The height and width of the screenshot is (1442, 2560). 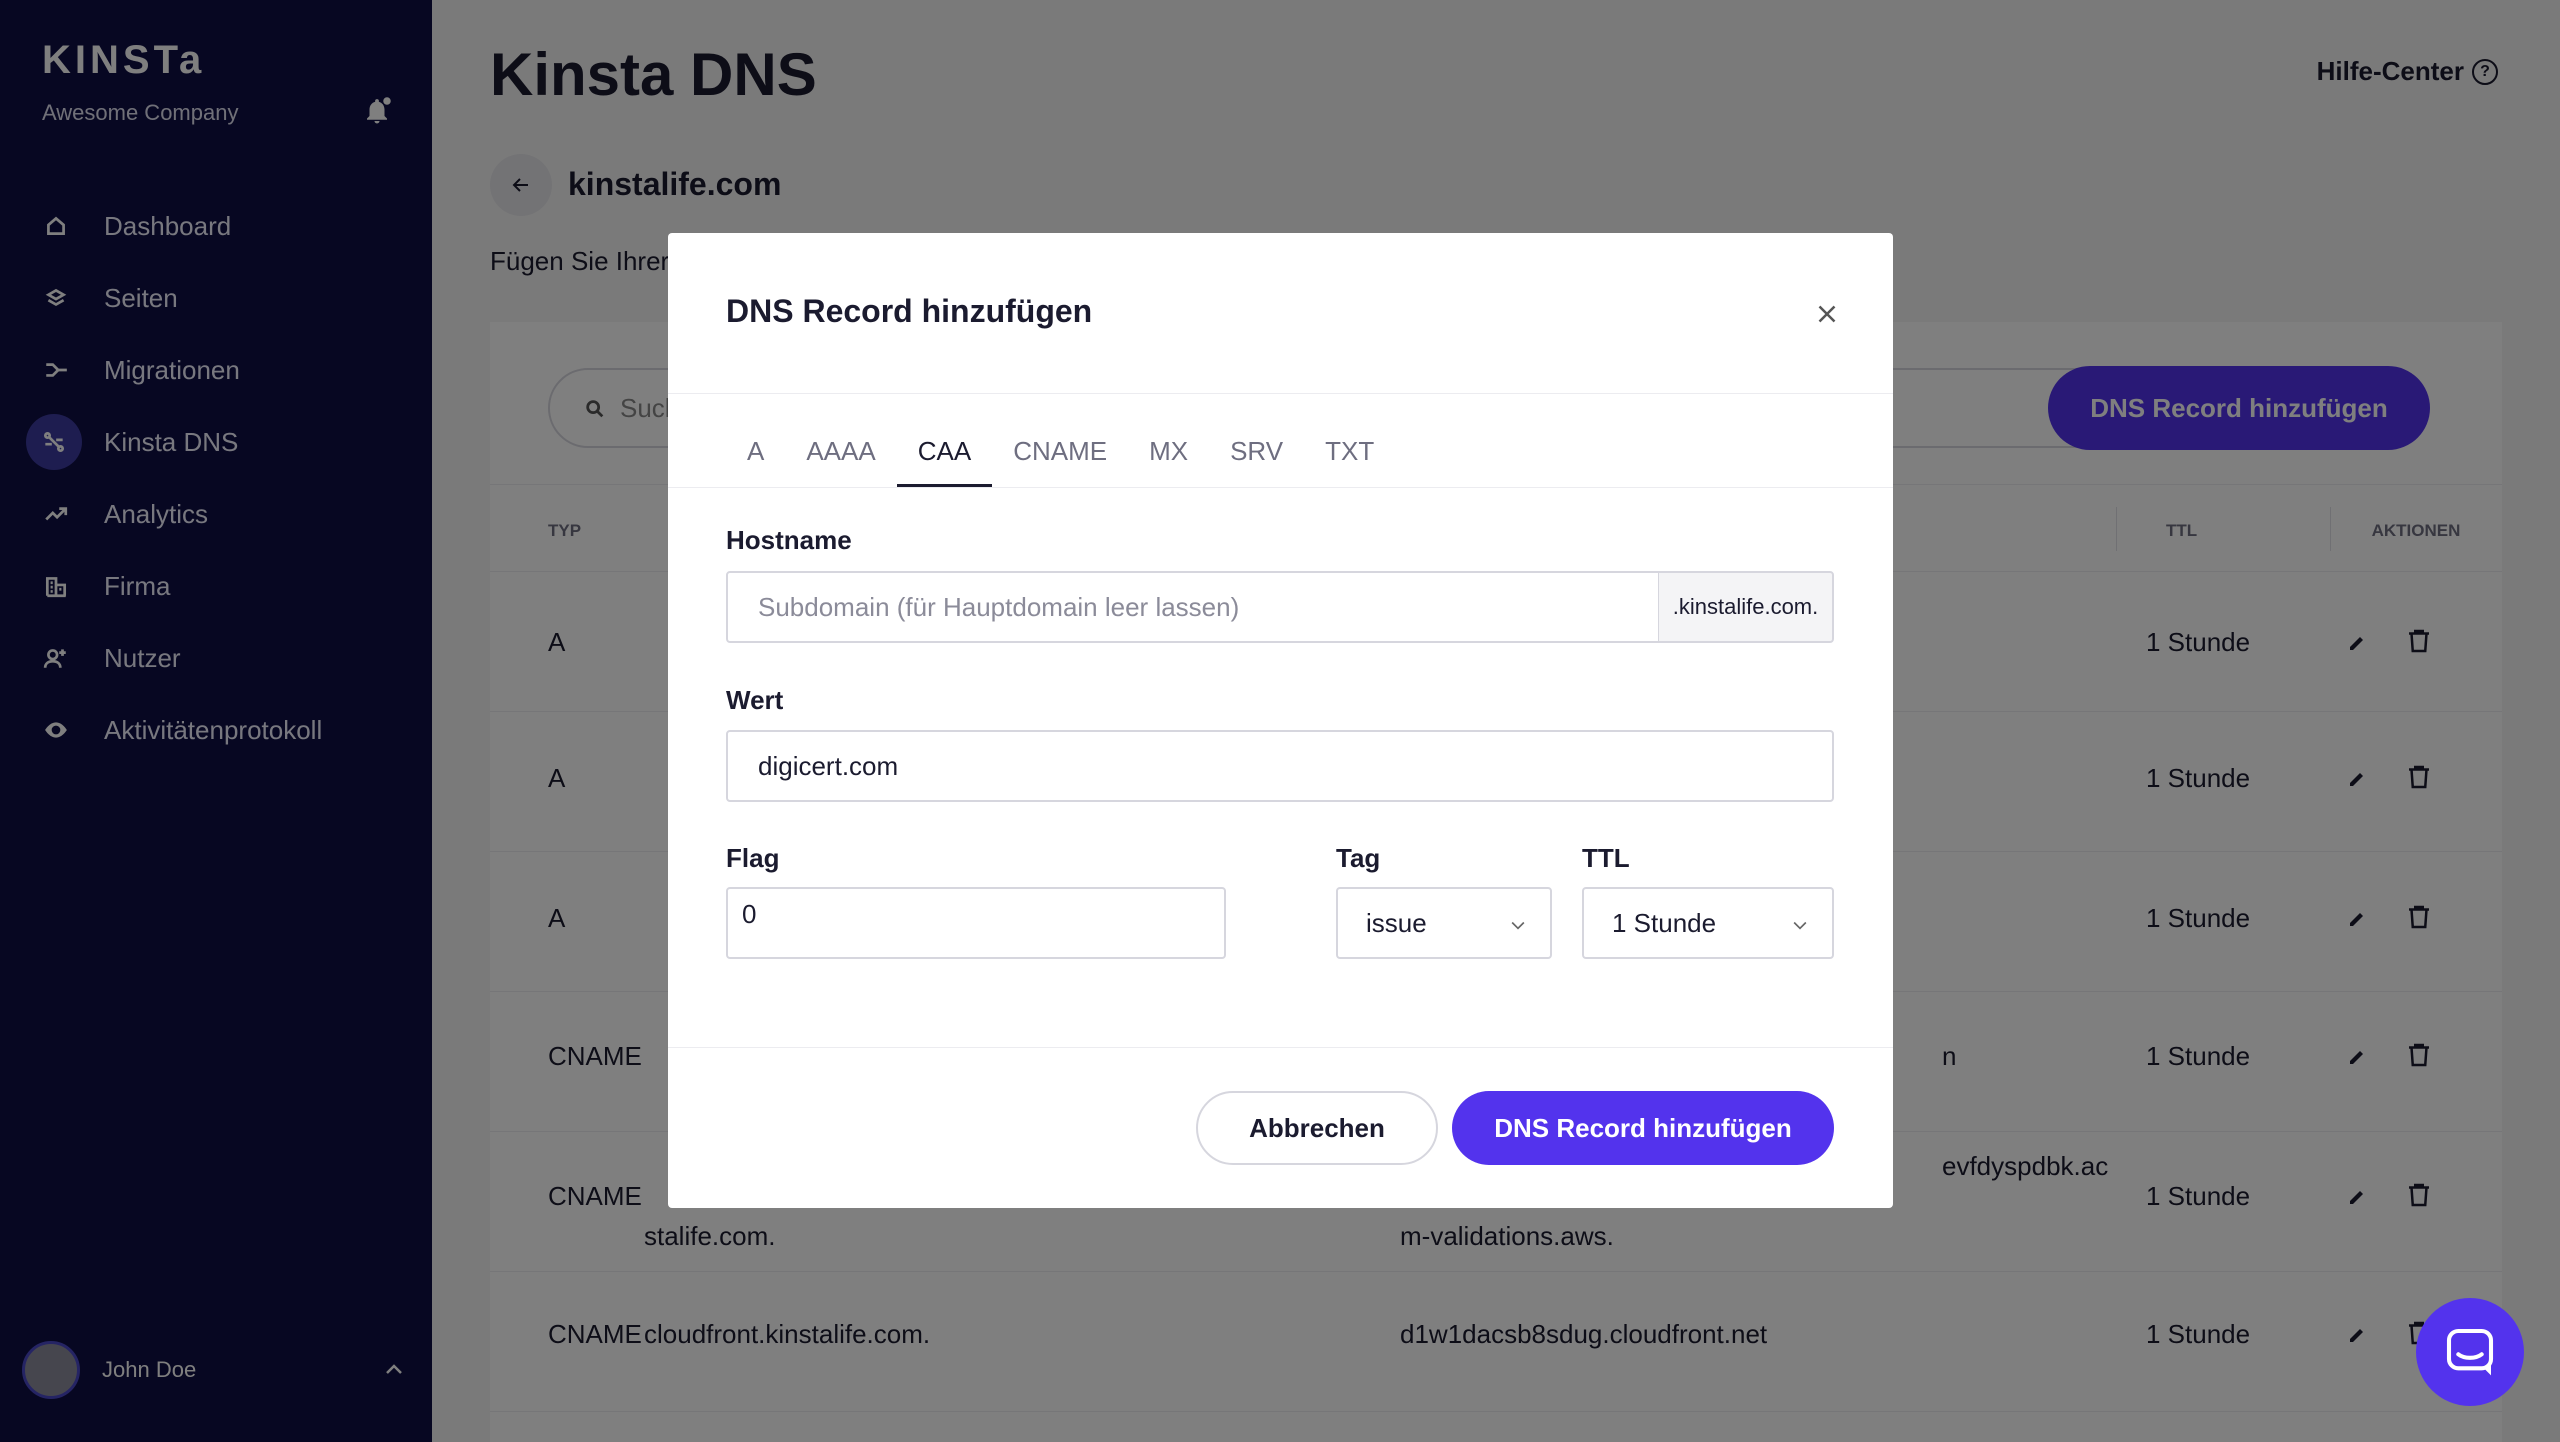 I want to click on hostname-suffix: .kinstalife.com., so click(x=1746, y=607).